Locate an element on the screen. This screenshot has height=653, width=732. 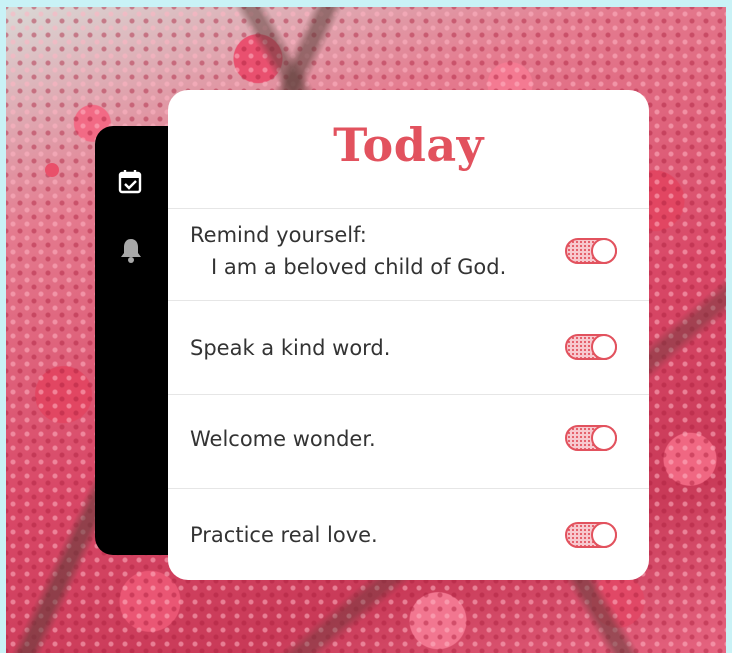
task-label: Speak a kind word. is located at coordinates (290, 348).